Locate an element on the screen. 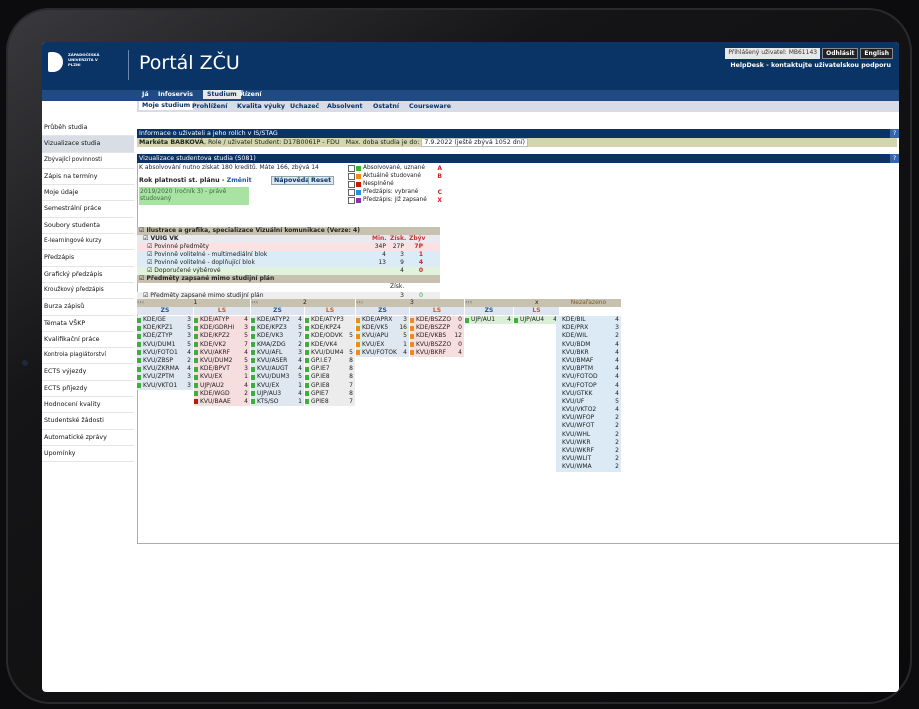 This screenshot has width=919, height=709. course-cell: KVU/DUM3 5 is located at coordinates (277, 377).